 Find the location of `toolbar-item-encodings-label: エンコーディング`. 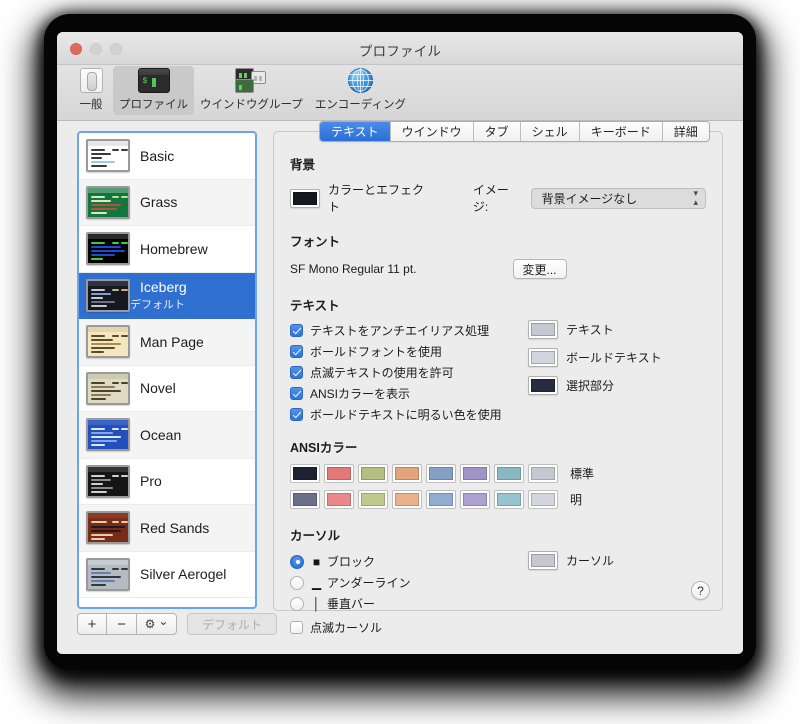

toolbar-item-encodings-label: エンコーディング is located at coordinates (360, 105).